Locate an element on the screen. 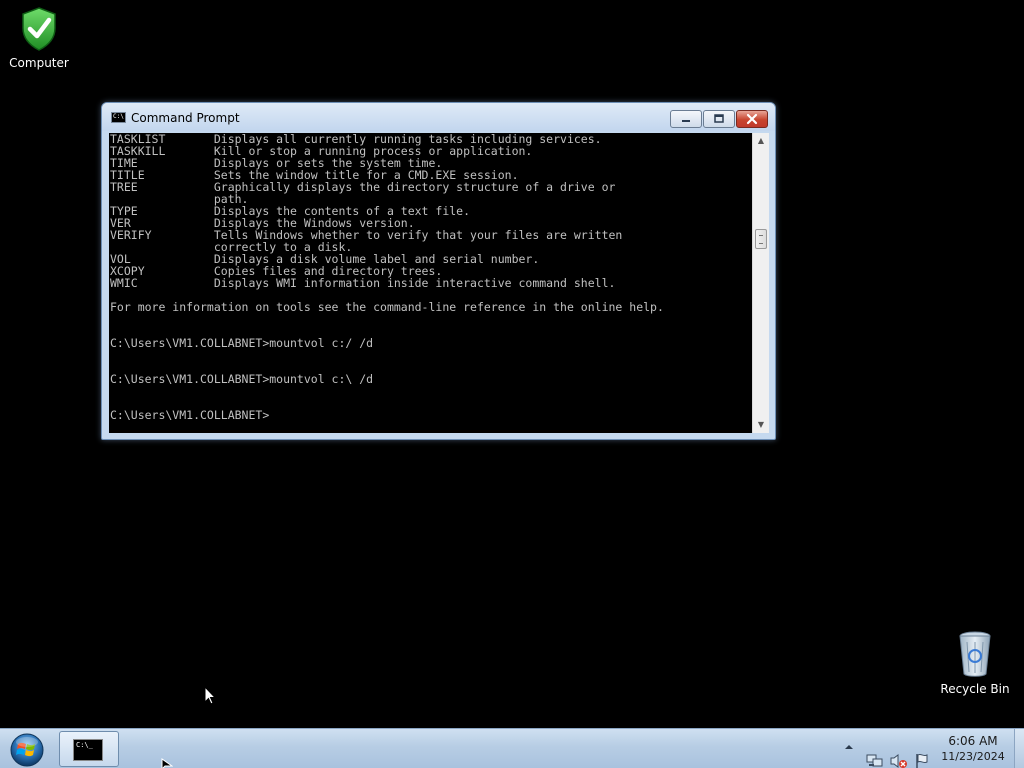 The height and width of the screenshot is (768, 1024). restore-icon is located at coordinates (719, 118).